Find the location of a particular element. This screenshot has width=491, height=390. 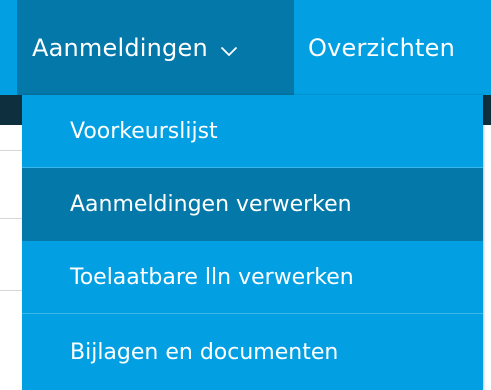

chevron-down-icon is located at coordinates (229, 49).